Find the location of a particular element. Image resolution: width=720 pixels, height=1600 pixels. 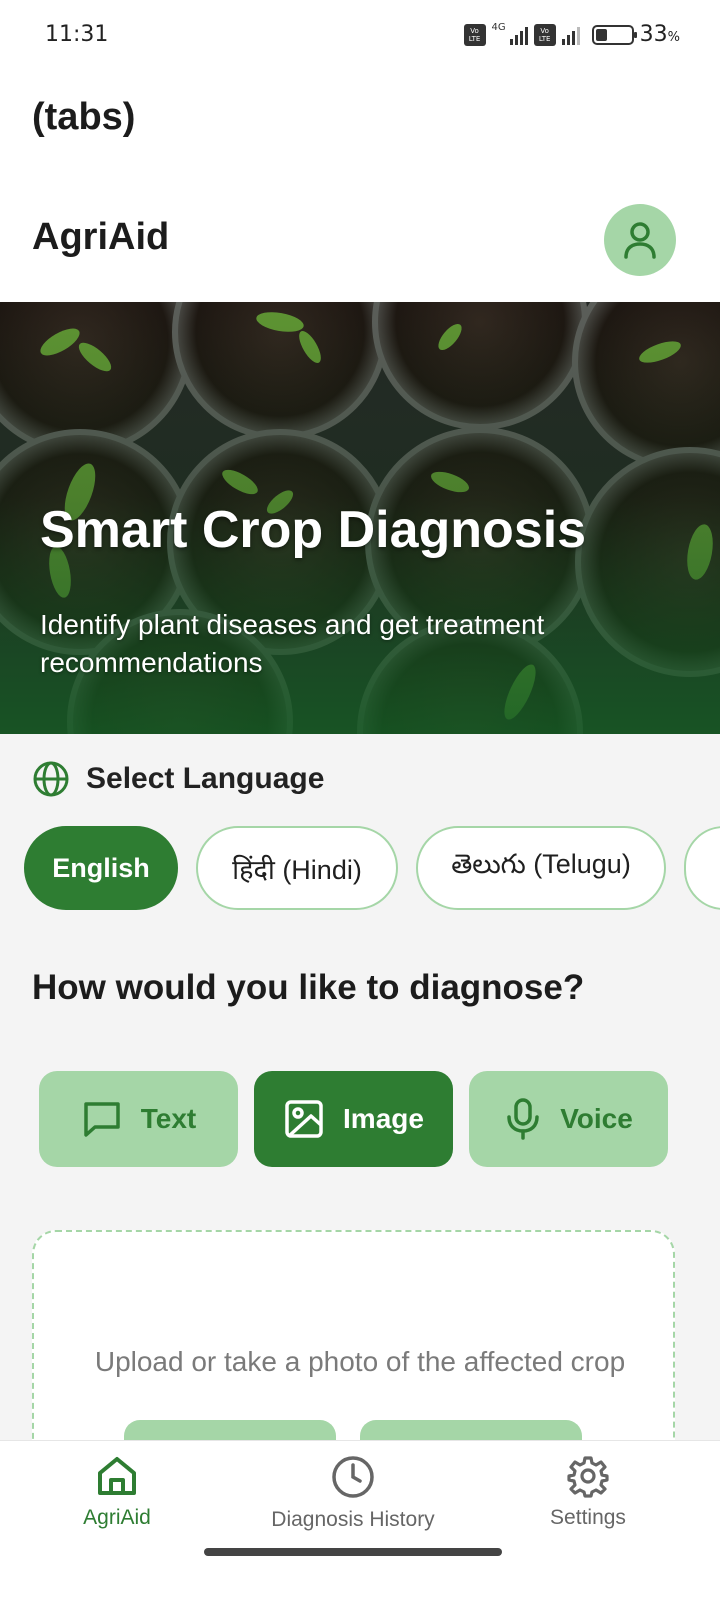

globe-icon is located at coordinates (51, 779).